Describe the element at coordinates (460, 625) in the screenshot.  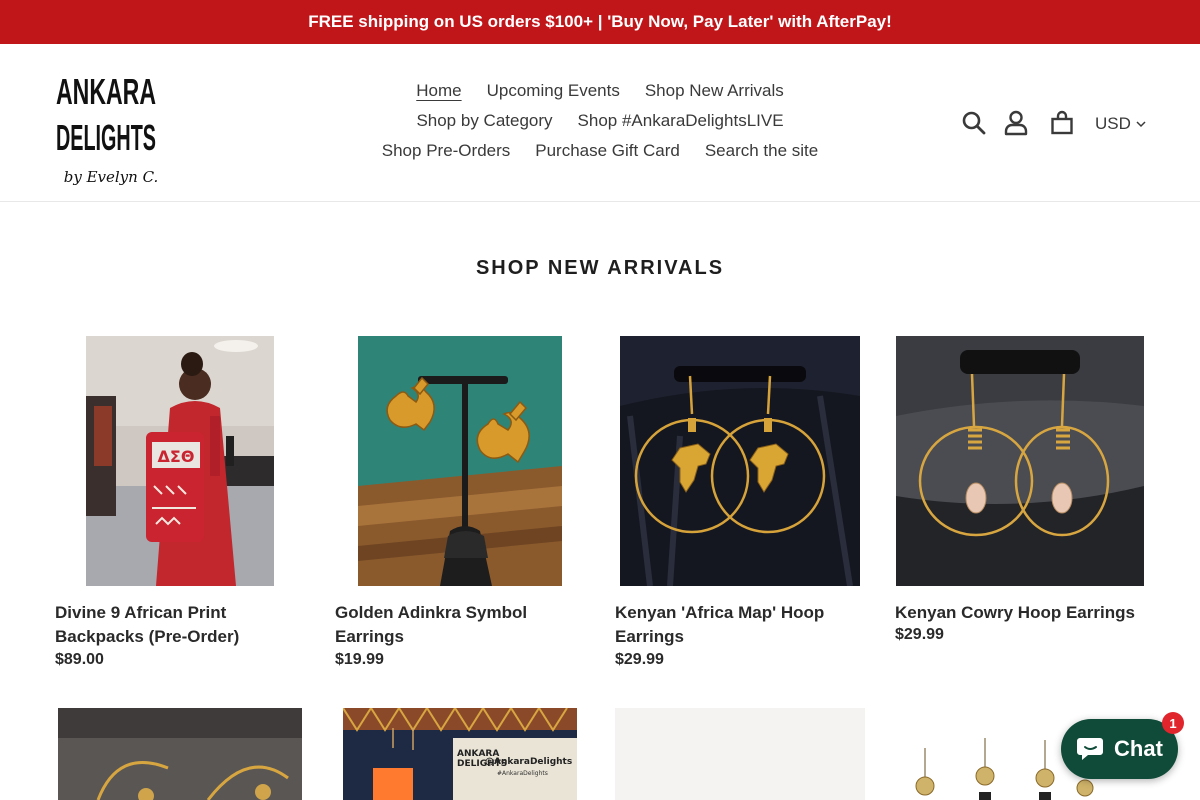
I see `product-name: Golden Adinkra Symbol Earrings` at that location.